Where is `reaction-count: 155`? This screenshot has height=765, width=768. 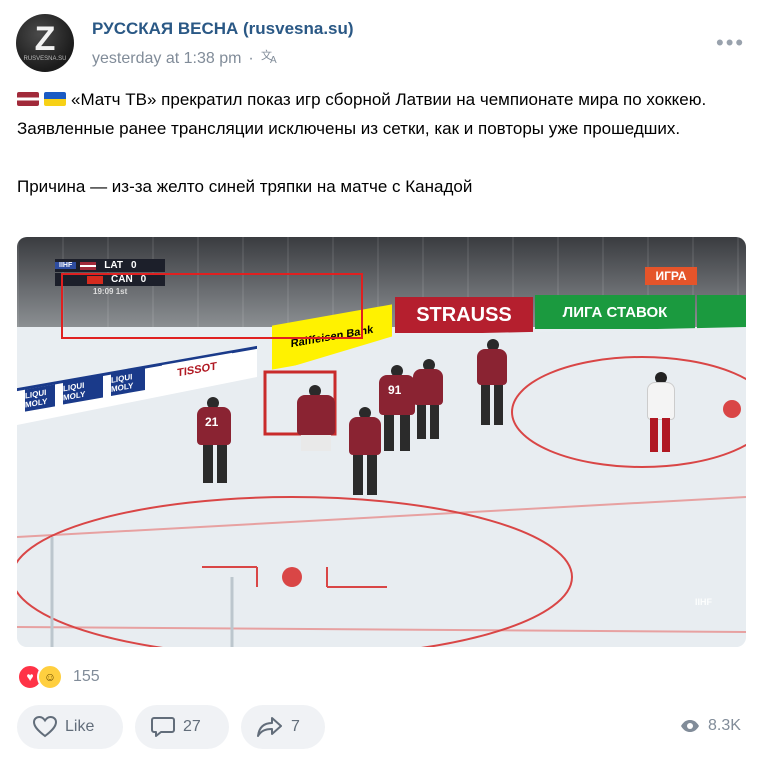 reaction-count: 155 is located at coordinates (86, 676).